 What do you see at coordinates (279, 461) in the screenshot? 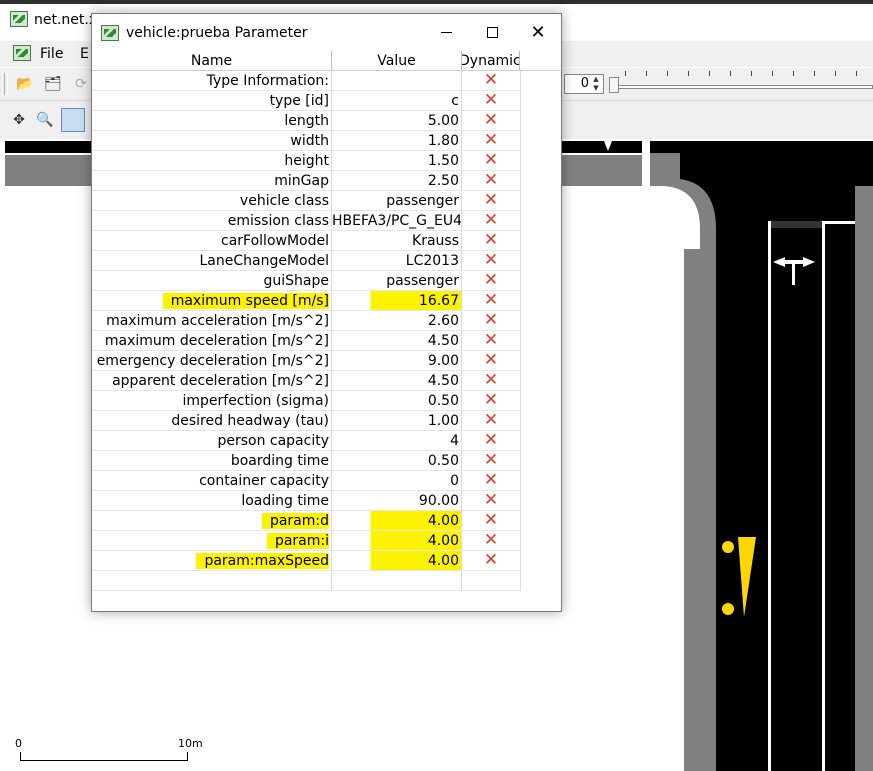
I see `param-name: boarding time` at bounding box center [279, 461].